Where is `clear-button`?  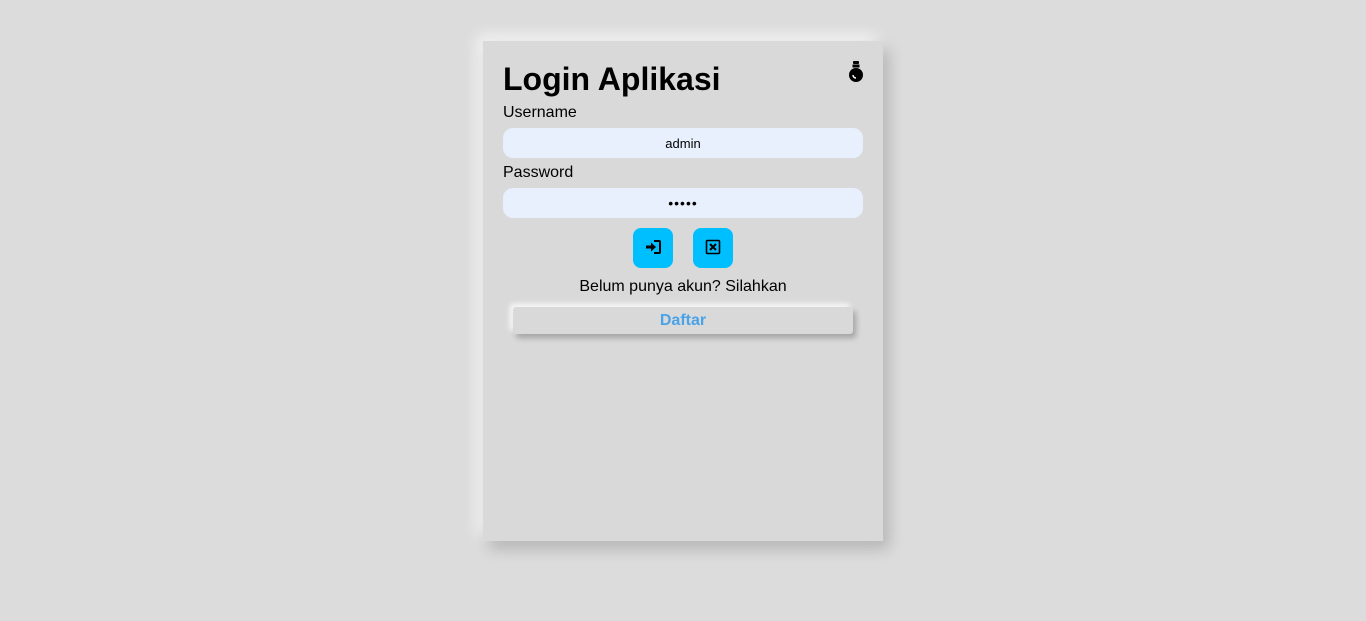 clear-button is located at coordinates (713, 248).